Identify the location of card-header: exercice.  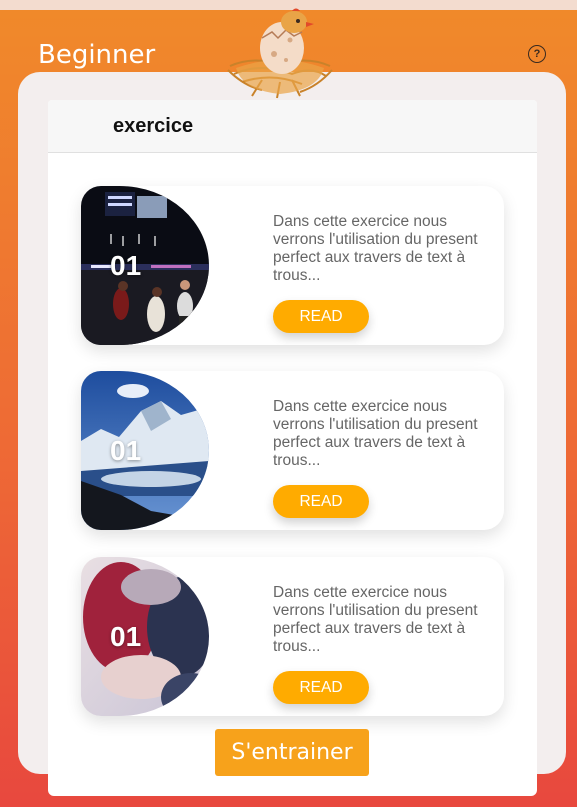
(292, 126).